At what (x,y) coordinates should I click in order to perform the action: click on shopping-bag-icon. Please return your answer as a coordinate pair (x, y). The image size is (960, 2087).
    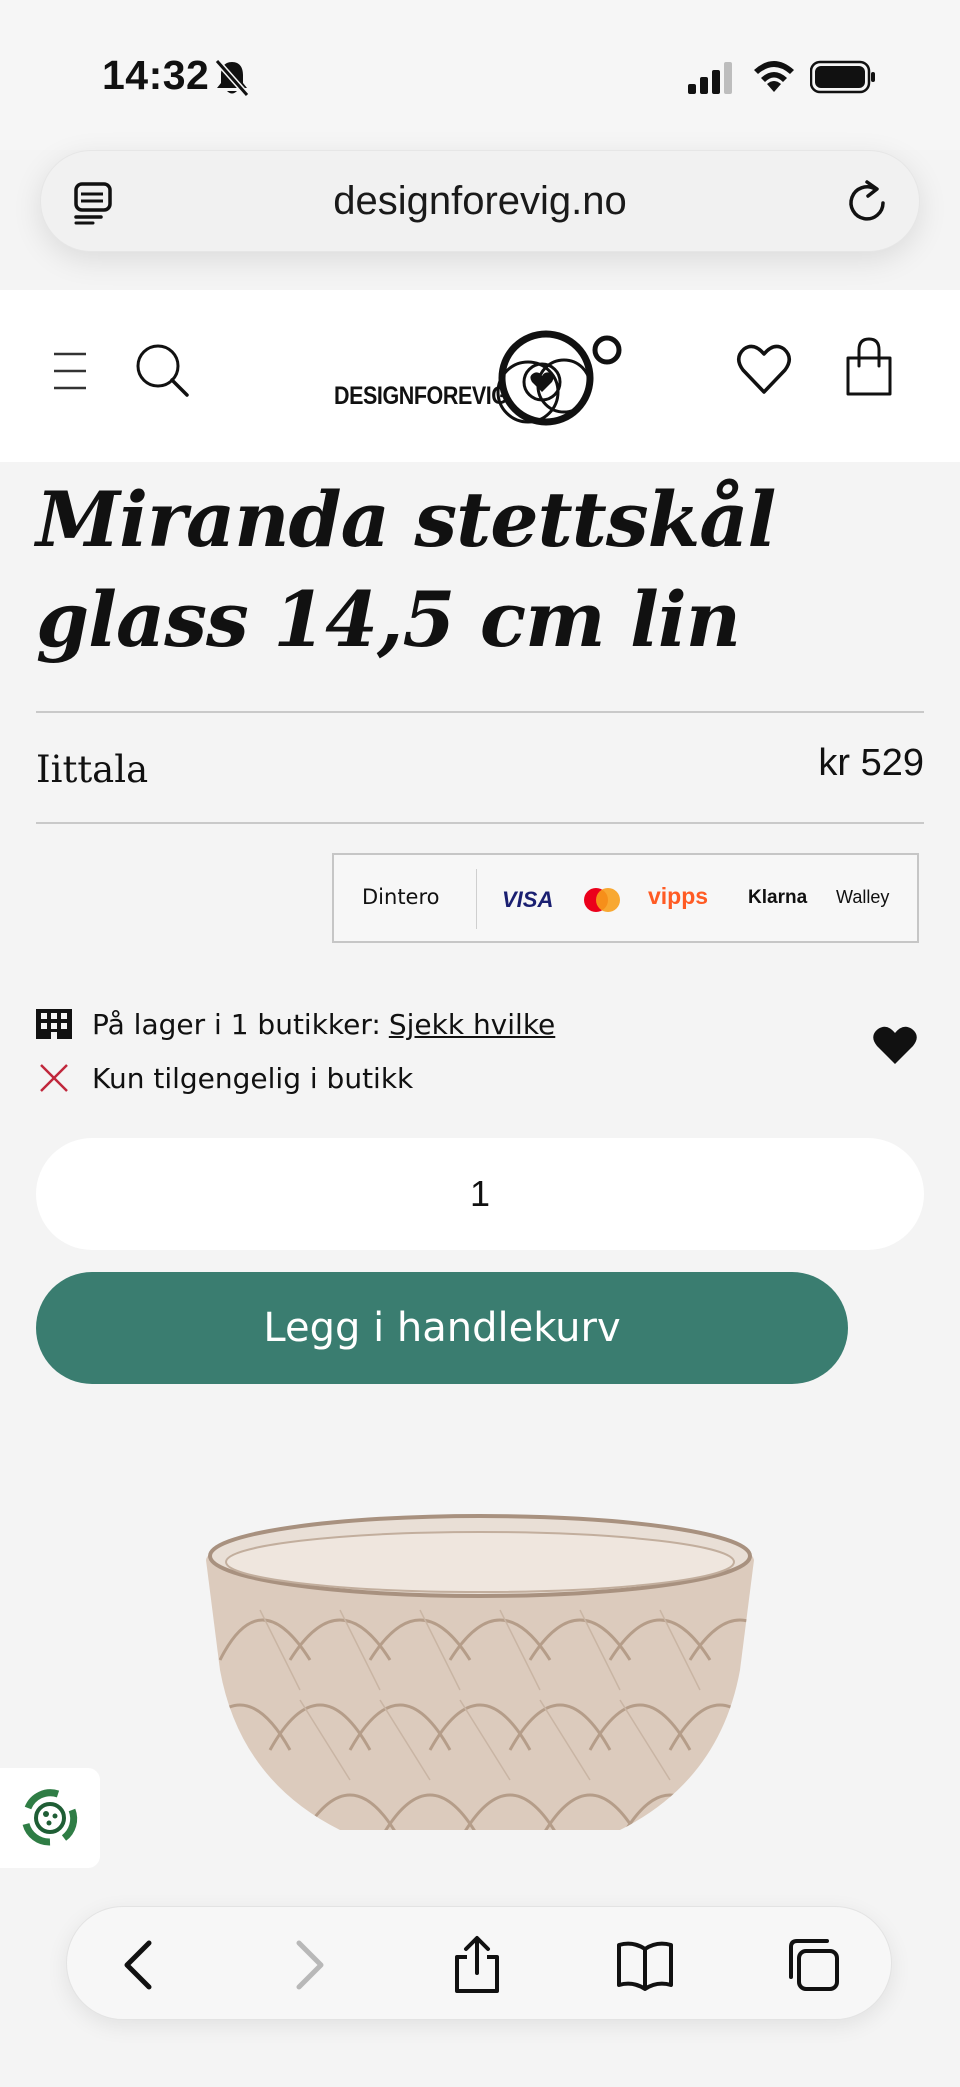
    Looking at the image, I should click on (869, 367).